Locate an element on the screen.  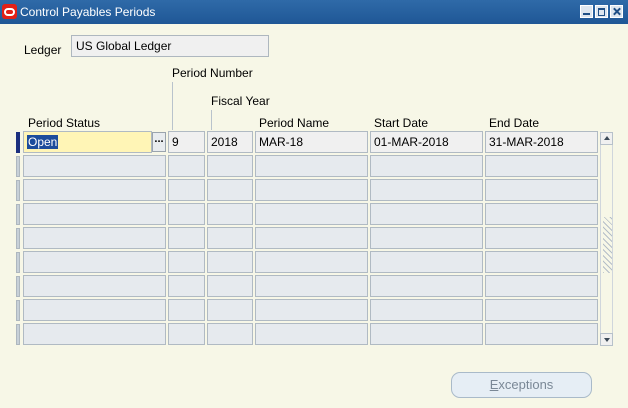
scroll-track is located at coordinates (606, 239).